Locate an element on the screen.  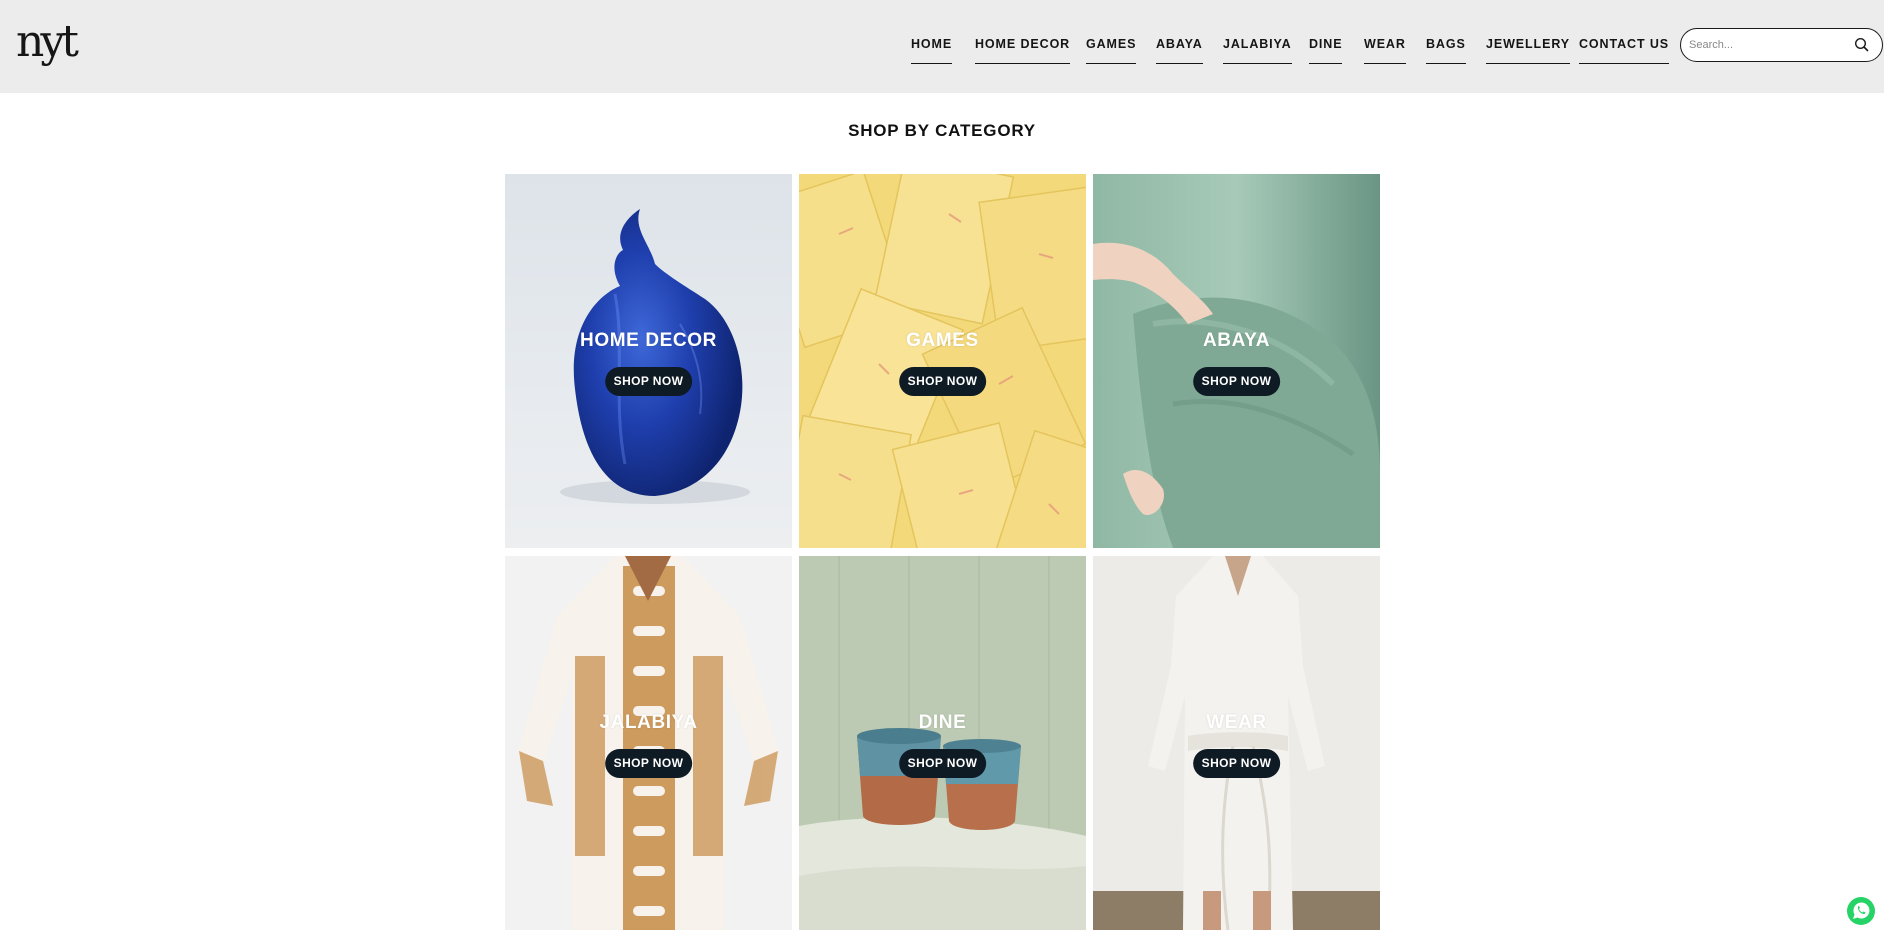
nav-games: GAMES is located at coordinates (1111, 50).